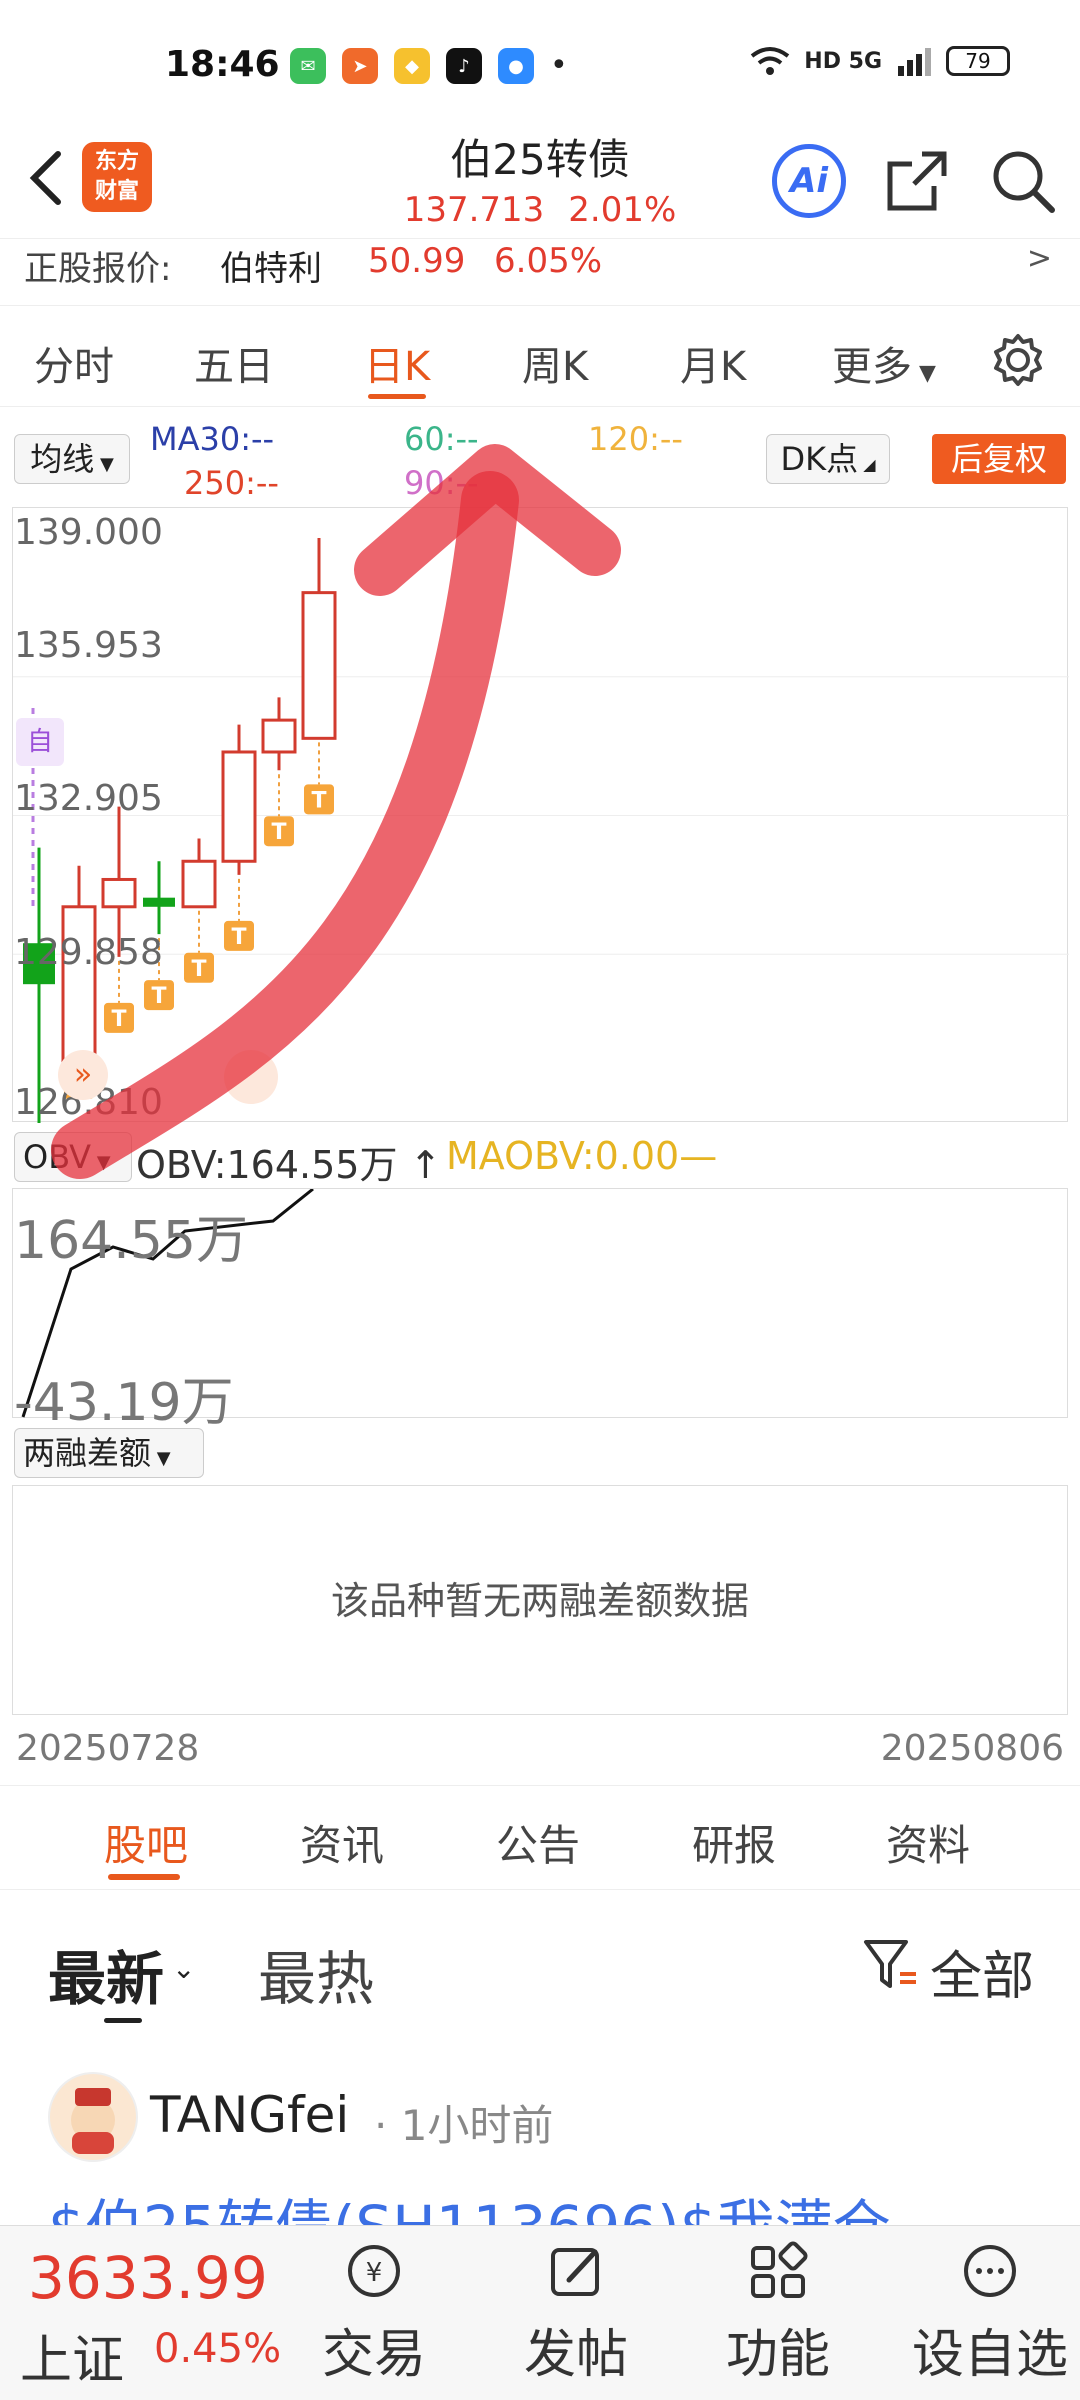  Describe the element at coordinates (183, 1968) in the screenshot. I see `chevron-down-icon: ⌄` at that location.